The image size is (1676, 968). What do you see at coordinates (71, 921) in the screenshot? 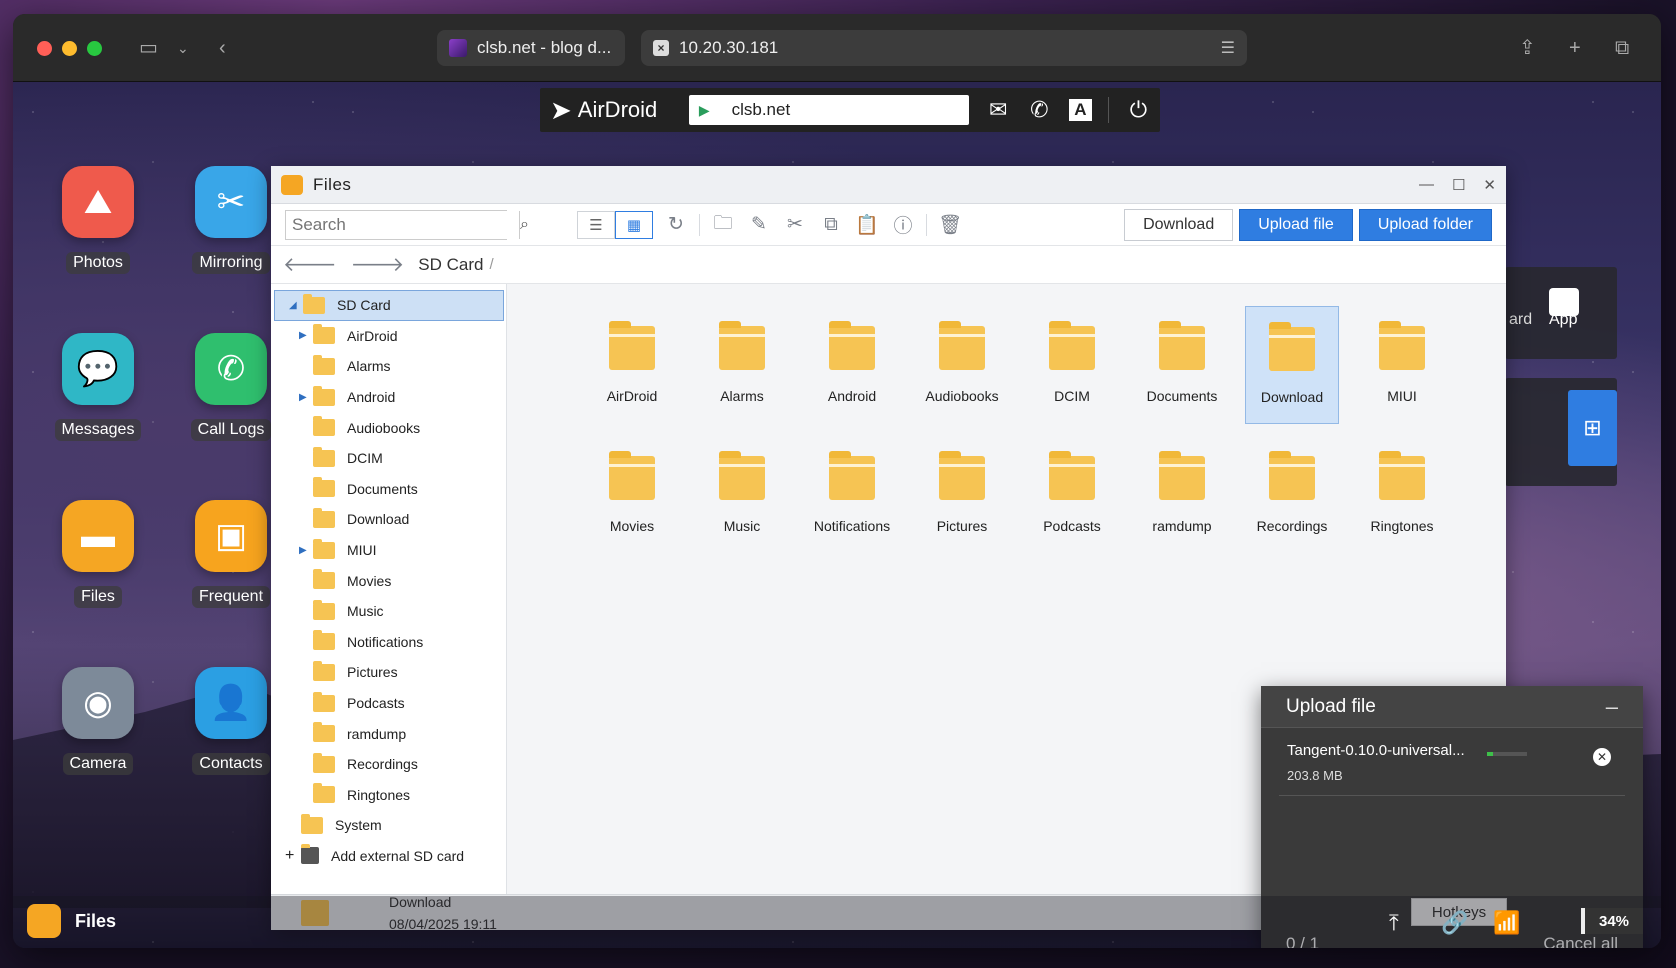
I see `taskbar-files: Files` at bounding box center [71, 921].